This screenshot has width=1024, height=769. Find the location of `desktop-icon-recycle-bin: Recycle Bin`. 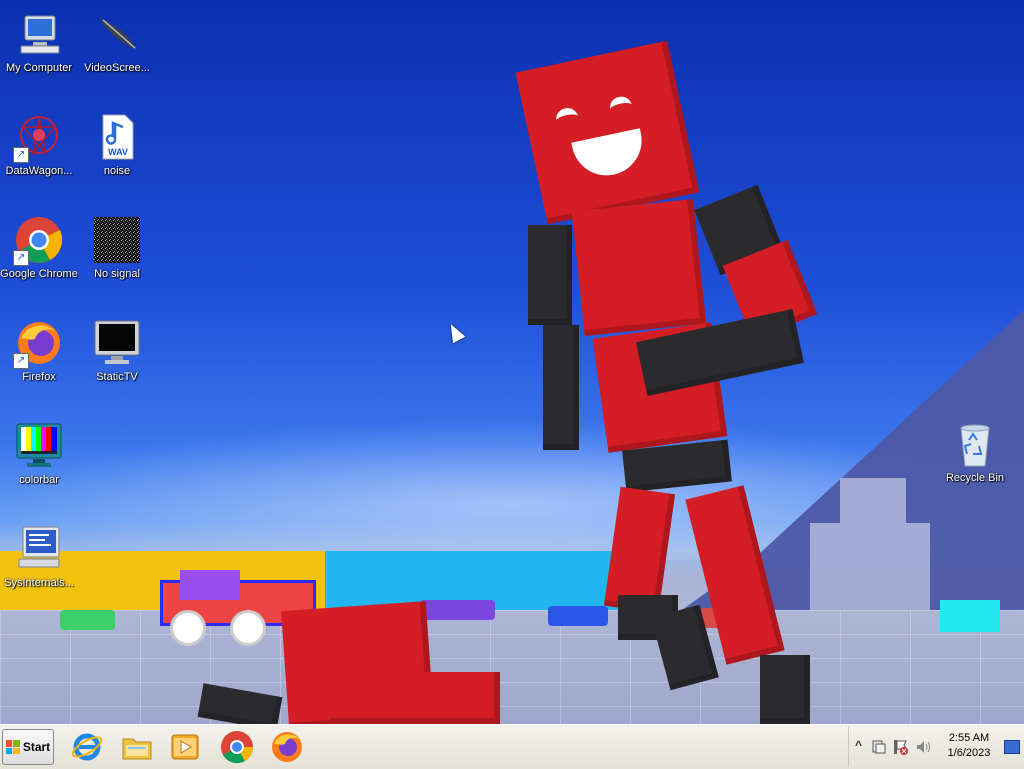

desktop-icon-recycle-bin: Recycle Bin is located at coordinates (975, 452).